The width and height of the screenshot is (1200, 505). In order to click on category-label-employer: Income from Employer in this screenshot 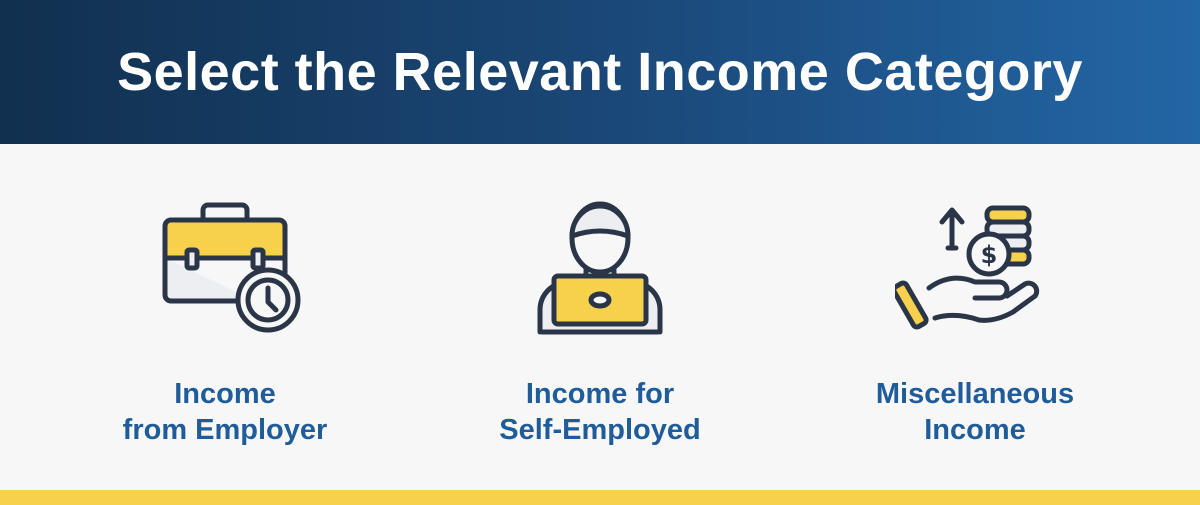, I will do `click(225, 412)`.